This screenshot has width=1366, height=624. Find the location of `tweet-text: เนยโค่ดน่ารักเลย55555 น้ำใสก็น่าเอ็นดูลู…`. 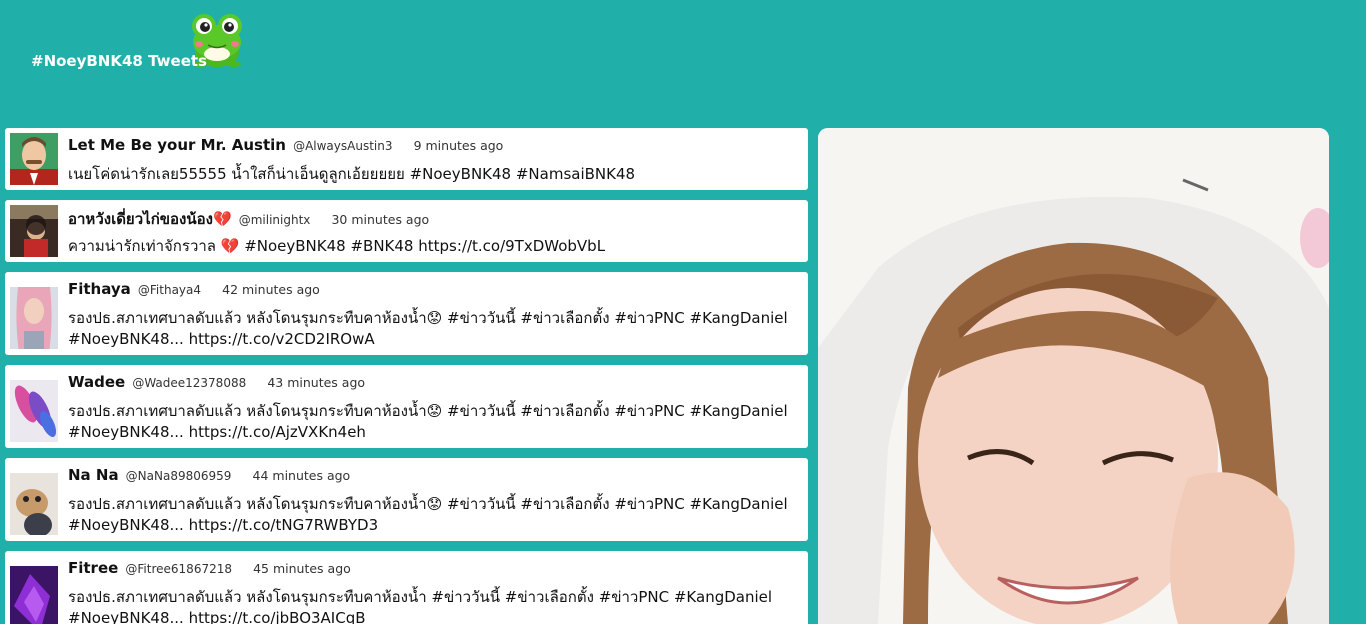

tweet-text: เนยโค่ดน่ารักเลย55555 น้ำใสก็น่าเอ็นดูลู… is located at coordinates (352, 174).